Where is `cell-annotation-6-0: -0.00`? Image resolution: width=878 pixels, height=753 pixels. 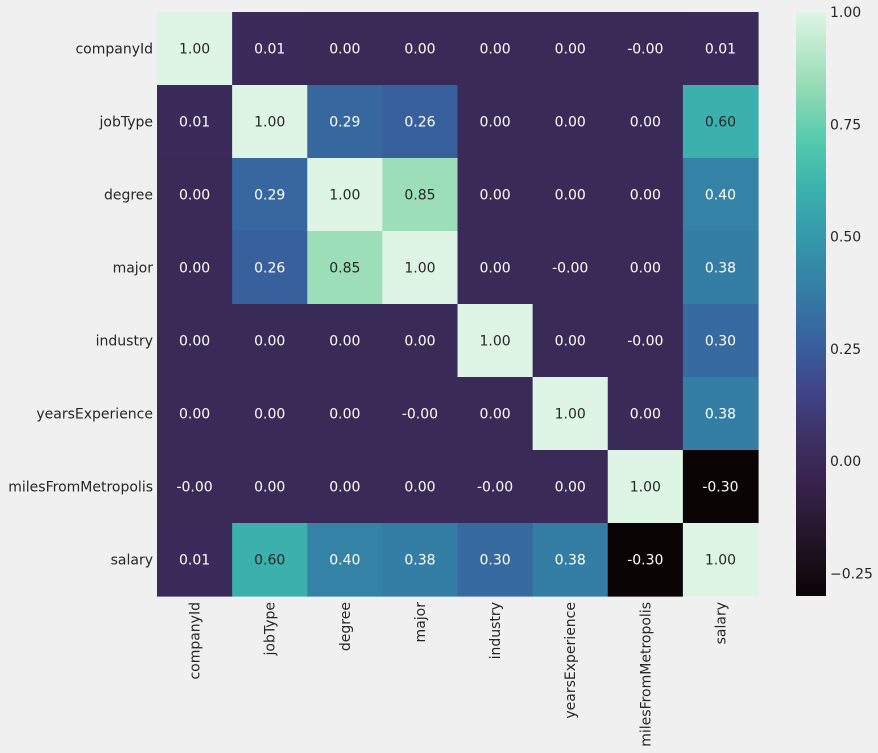
cell-annotation-6-0: -0.00 is located at coordinates (194, 488).